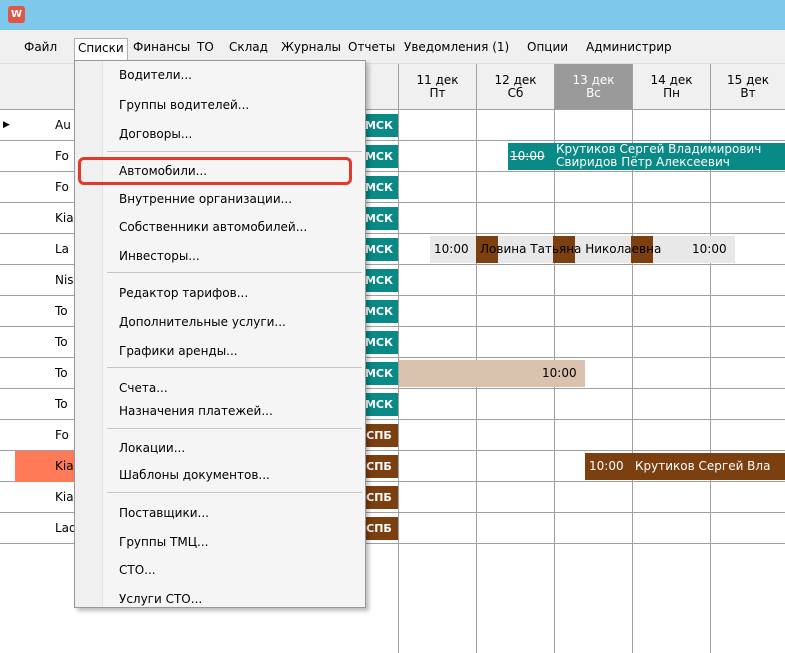 The image size is (785, 653). I want to click on day-weekday: Вт, so click(748, 93).